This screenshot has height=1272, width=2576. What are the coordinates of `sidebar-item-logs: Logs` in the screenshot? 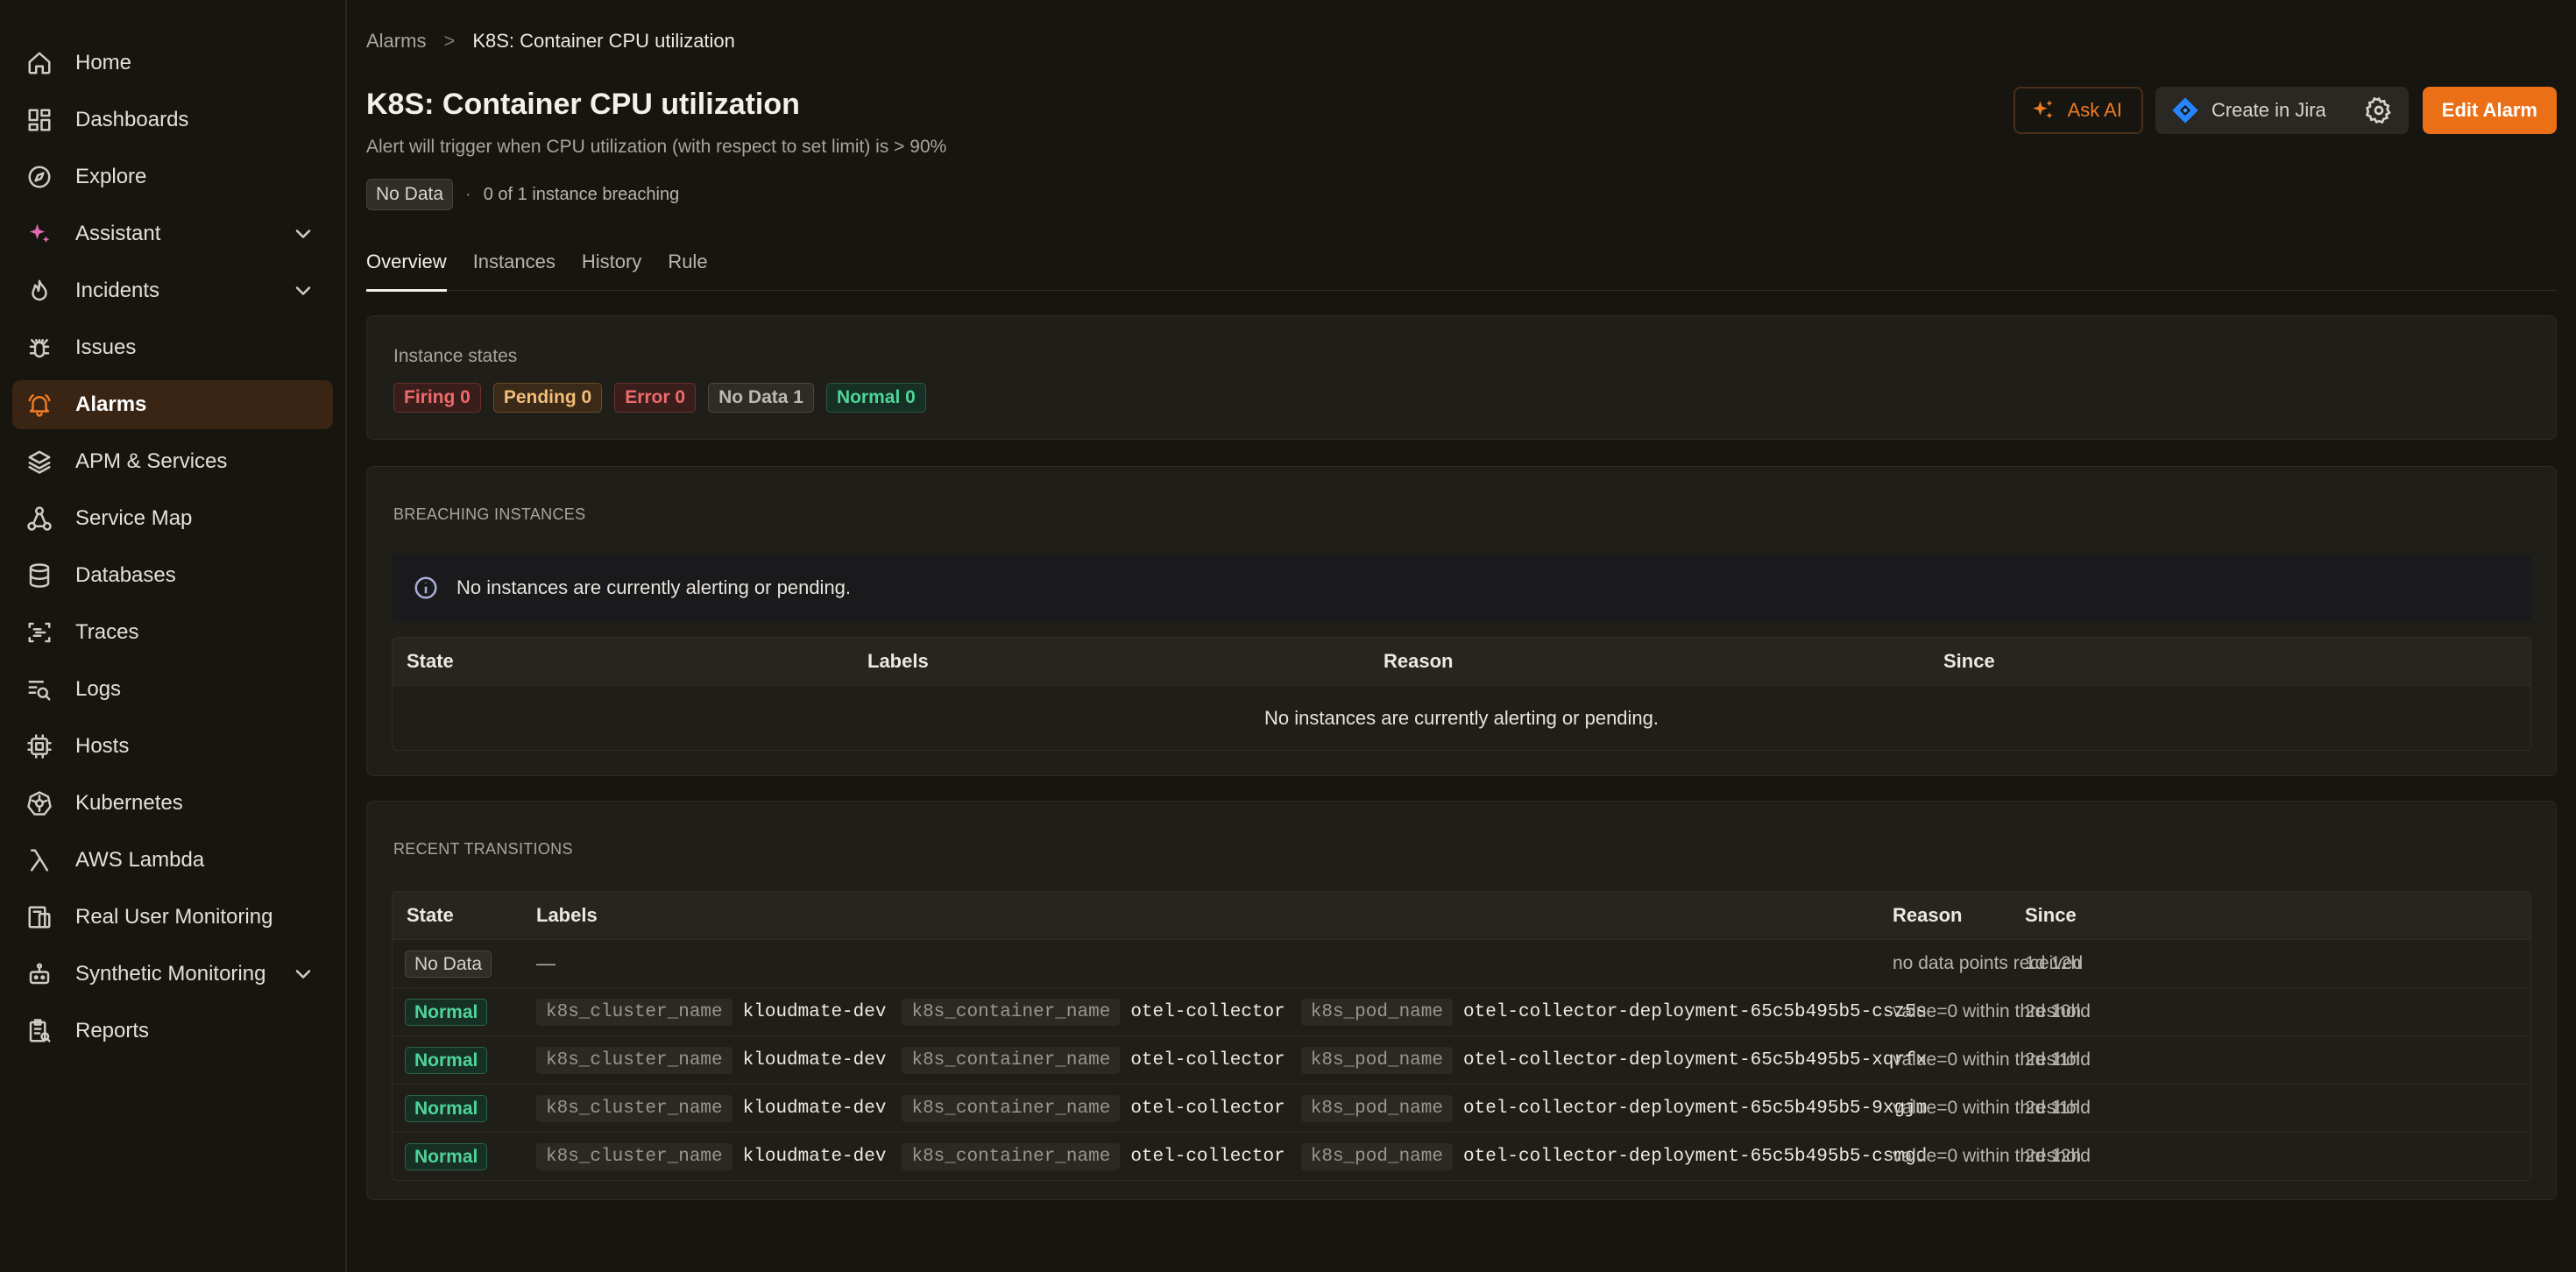 It's located at (172, 690).